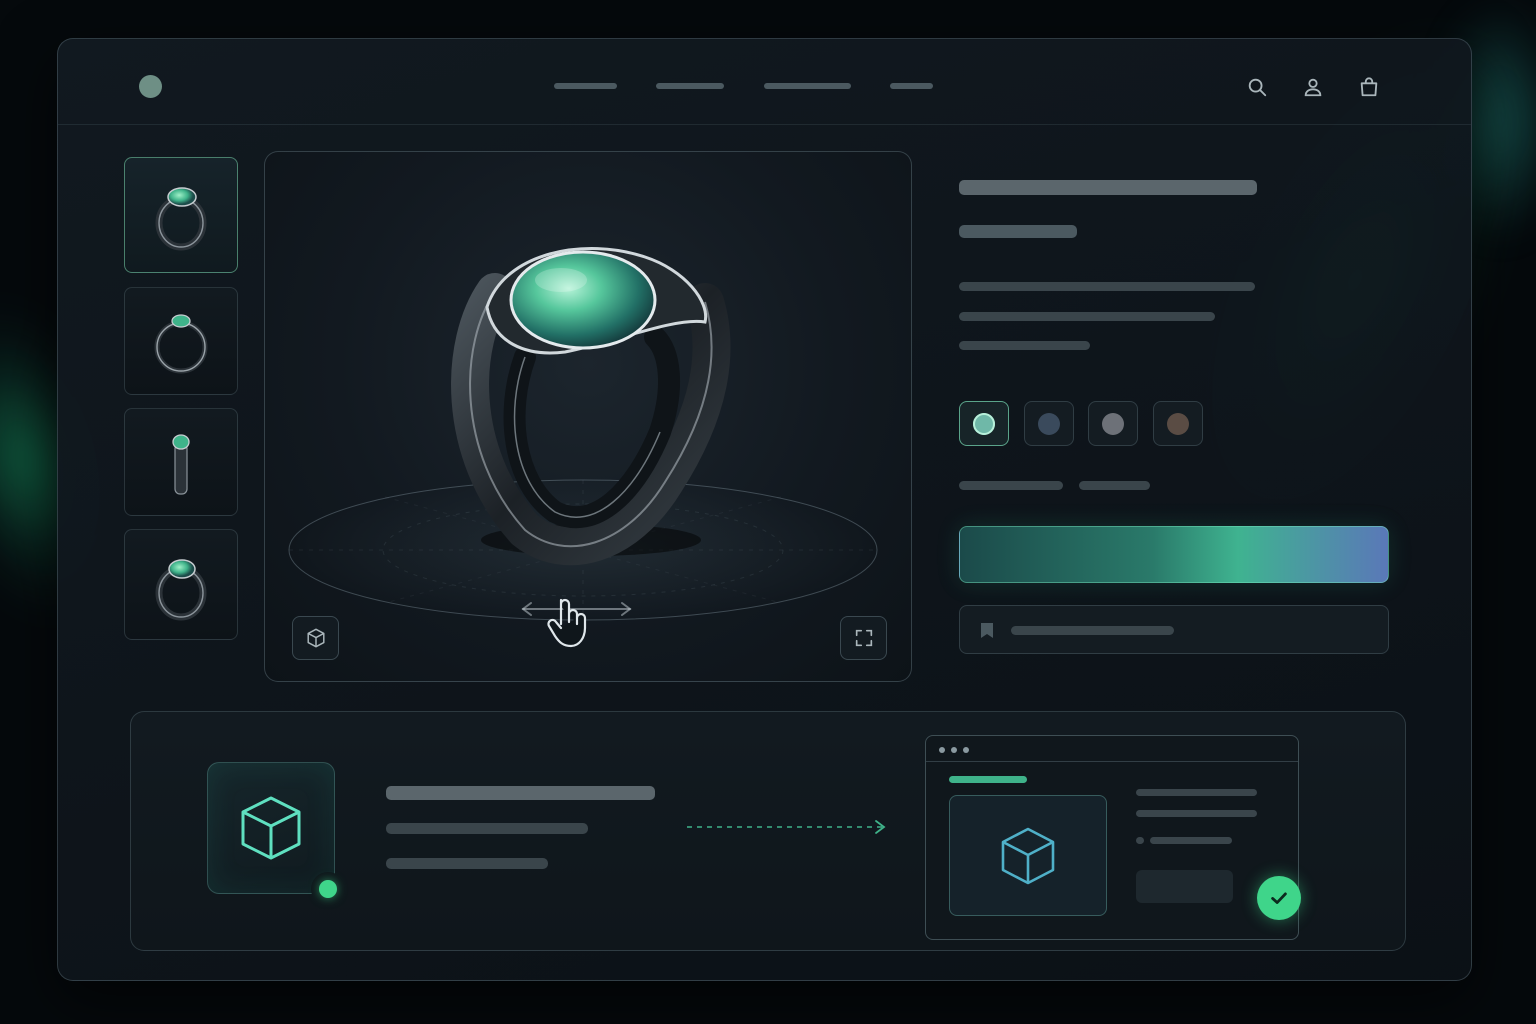  What do you see at coordinates (1369, 87) in the screenshot?
I see `bag-icon` at bounding box center [1369, 87].